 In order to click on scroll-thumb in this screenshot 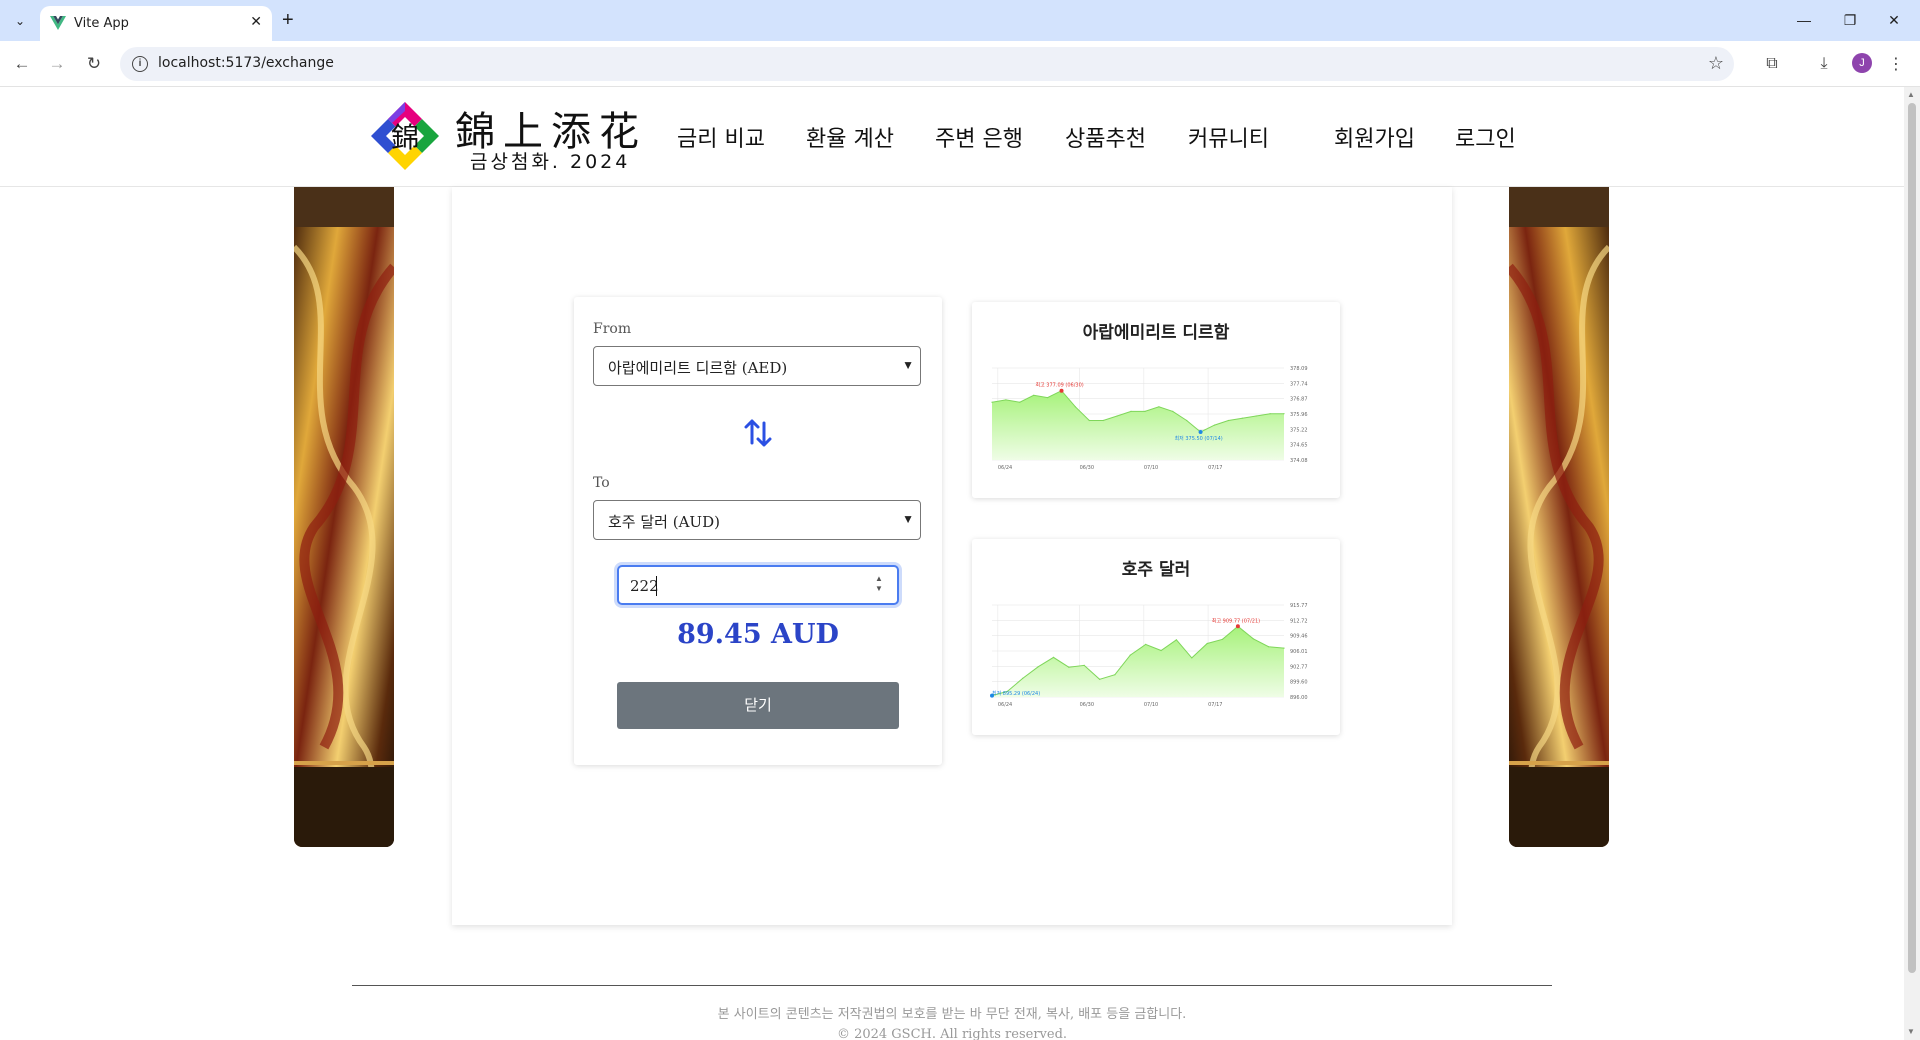, I will do `click(1912, 538)`.